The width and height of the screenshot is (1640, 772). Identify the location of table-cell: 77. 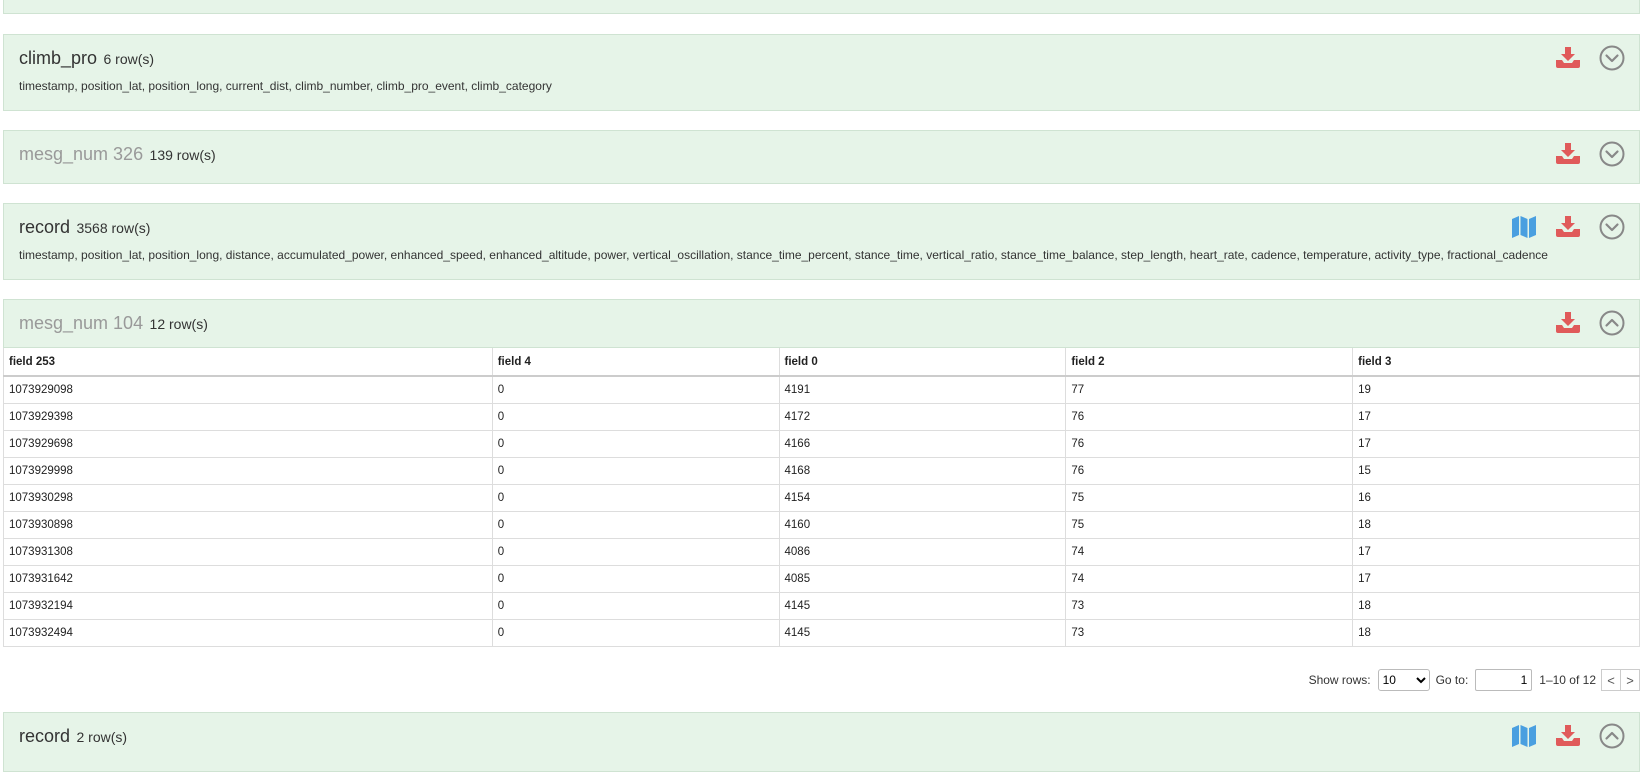
(1209, 390).